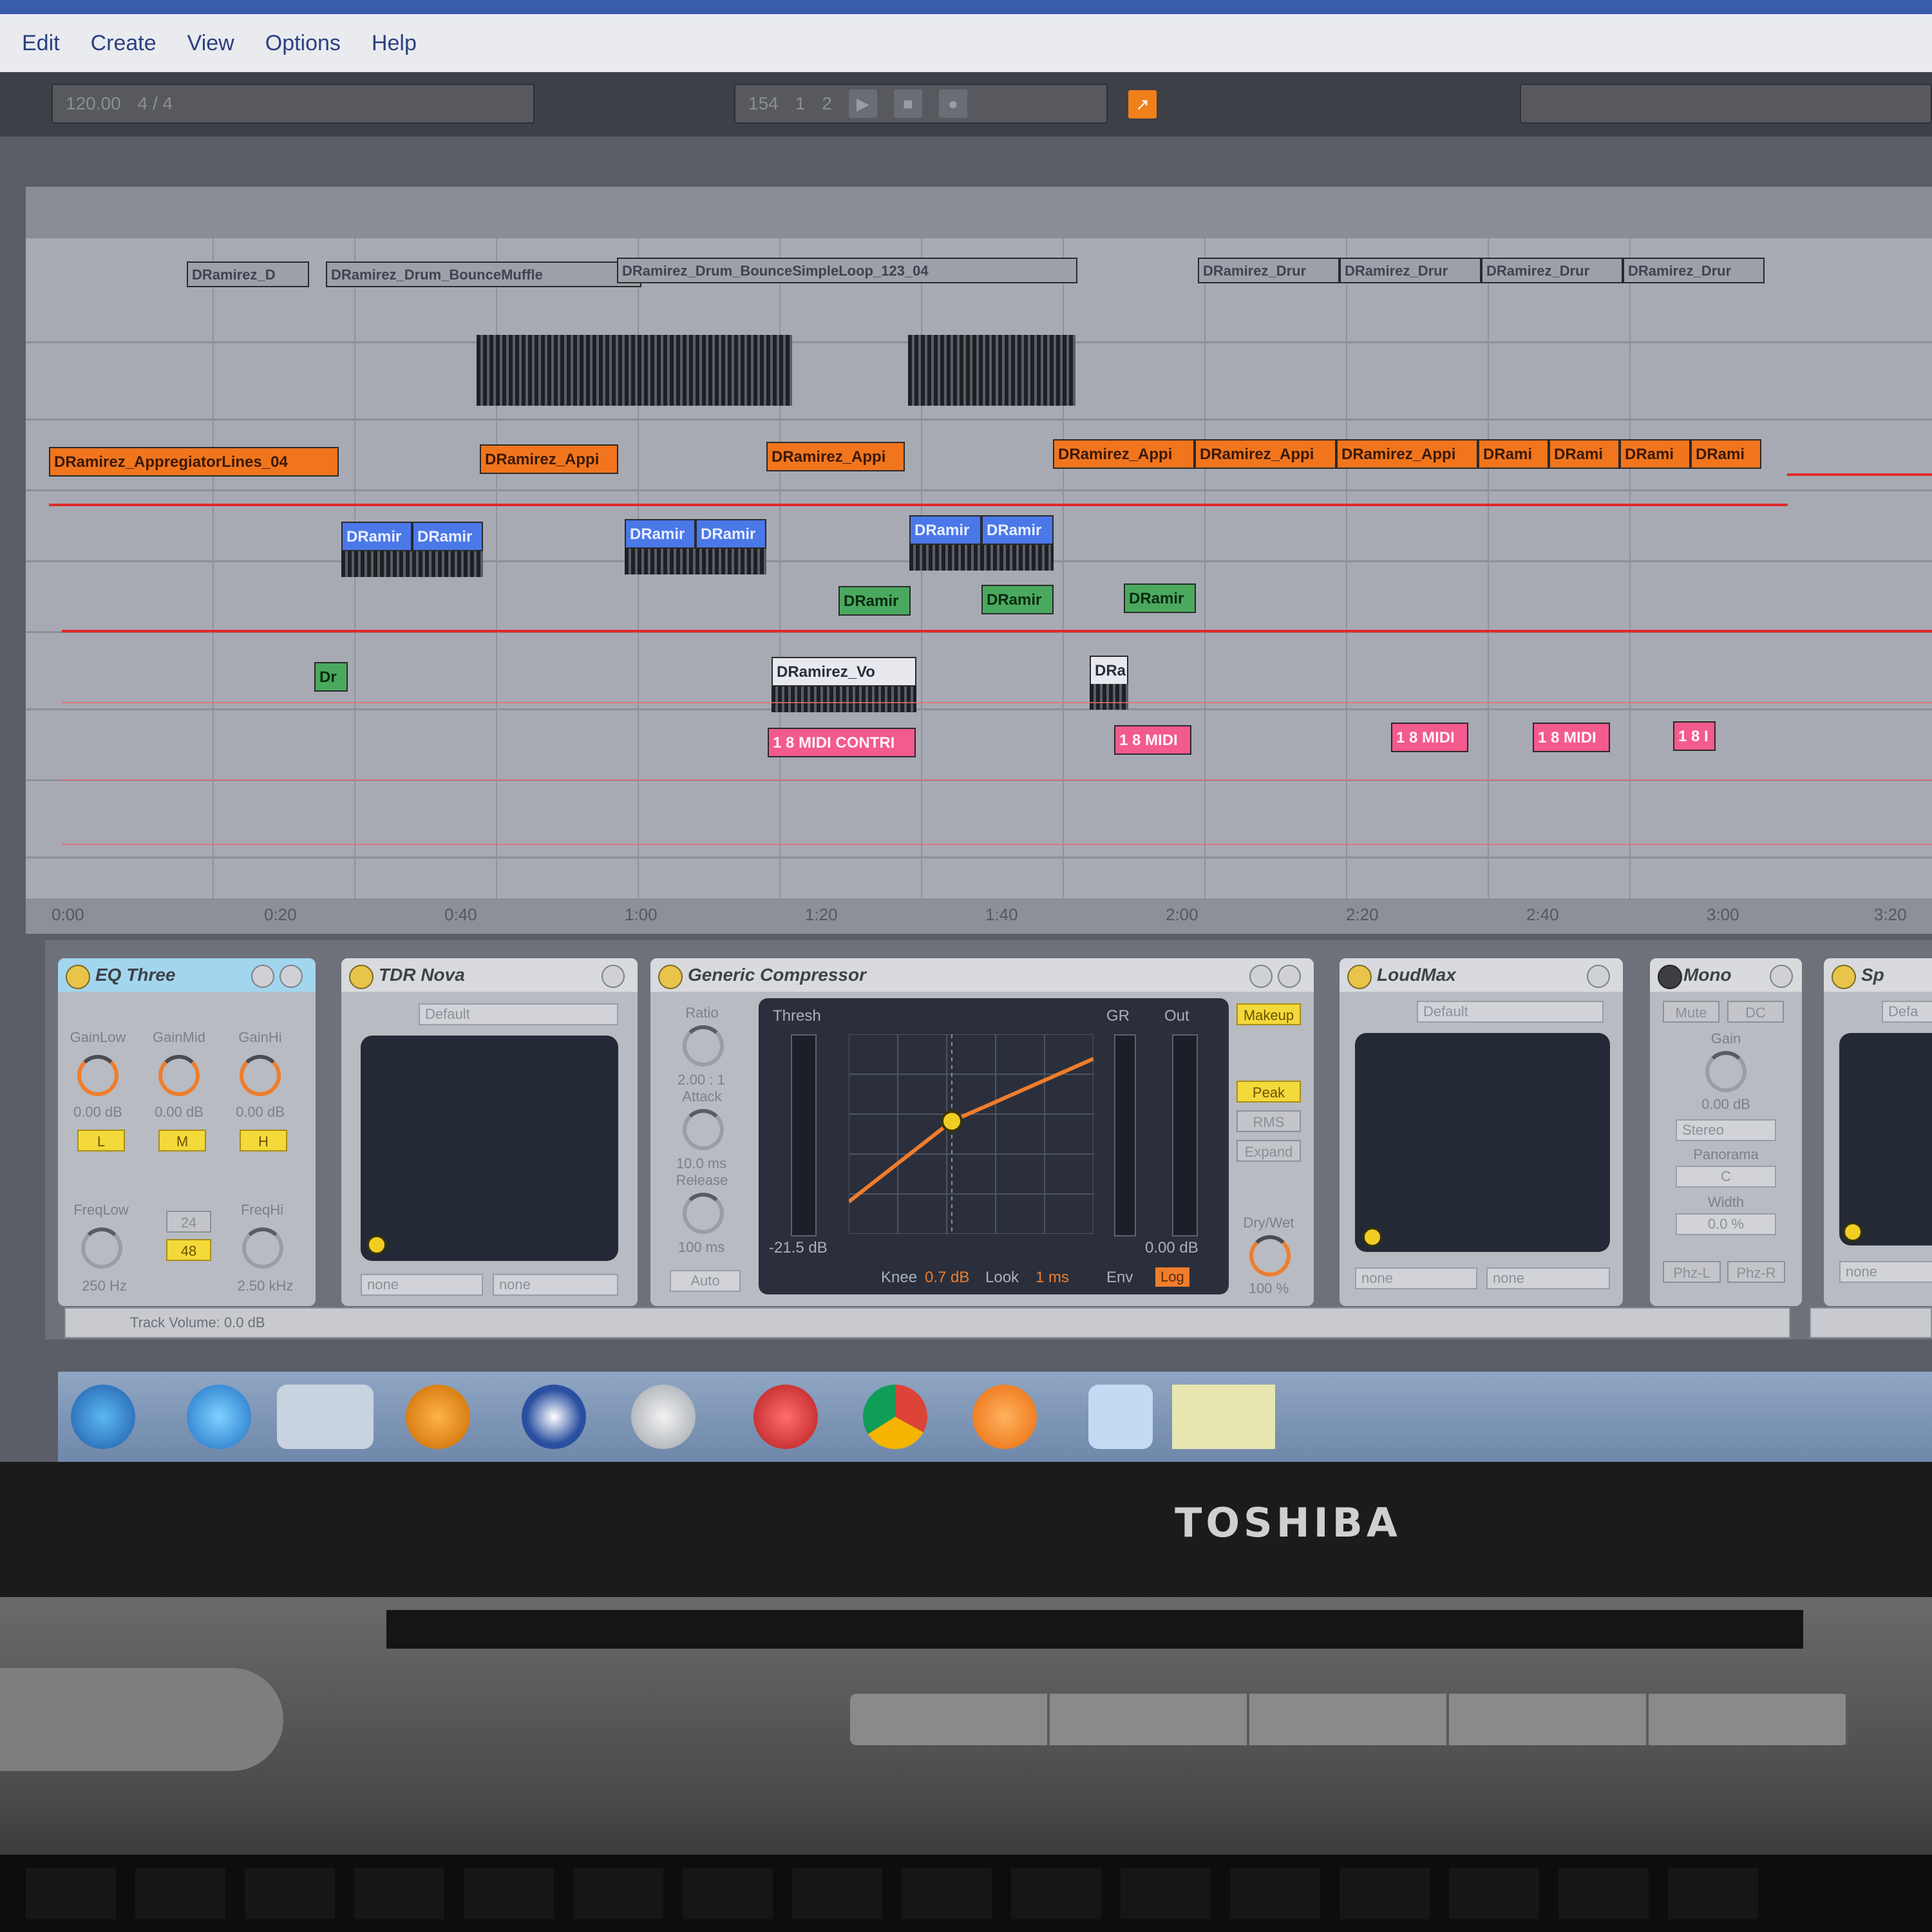 Image resolution: width=1932 pixels, height=1932 pixels. I want to click on attack-knob, so click(703, 1129).